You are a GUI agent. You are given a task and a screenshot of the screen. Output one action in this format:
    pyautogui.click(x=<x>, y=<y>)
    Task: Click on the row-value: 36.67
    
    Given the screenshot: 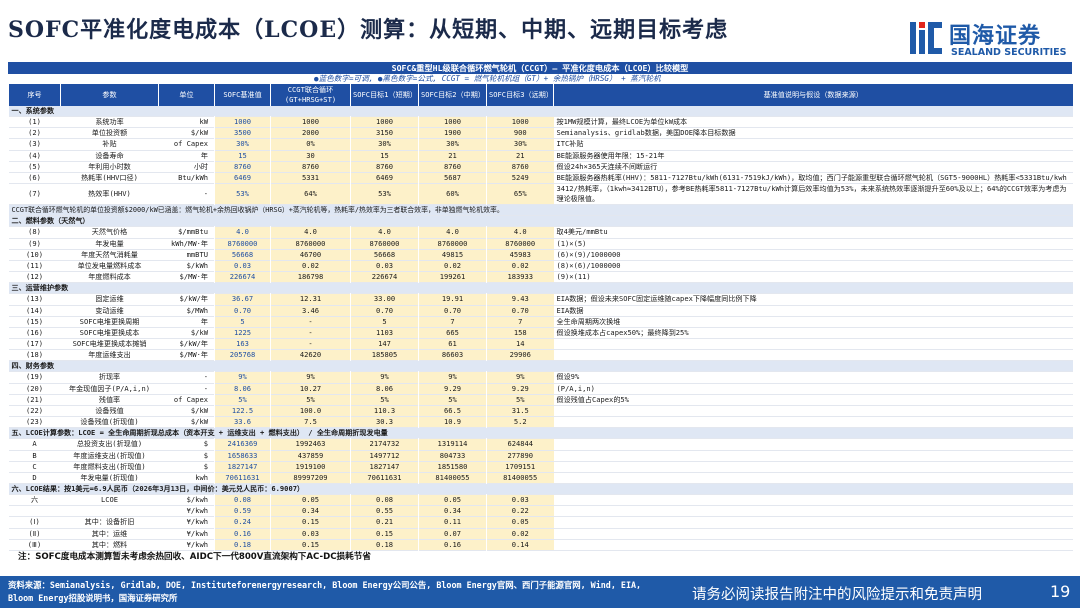 What is the action you would take?
    pyautogui.click(x=242, y=299)
    